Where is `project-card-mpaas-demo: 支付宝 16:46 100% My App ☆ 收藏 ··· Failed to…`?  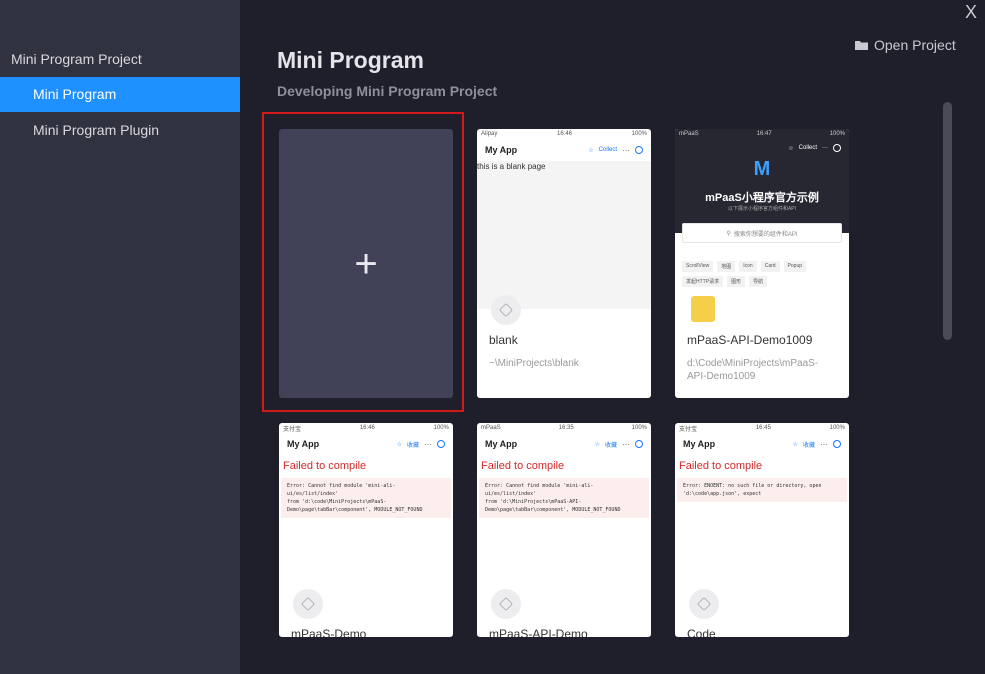 project-card-mpaas-demo: 支付宝 16:46 100% My App ☆ 收藏 ··· Failed to… is located at coordinates (366, 530).